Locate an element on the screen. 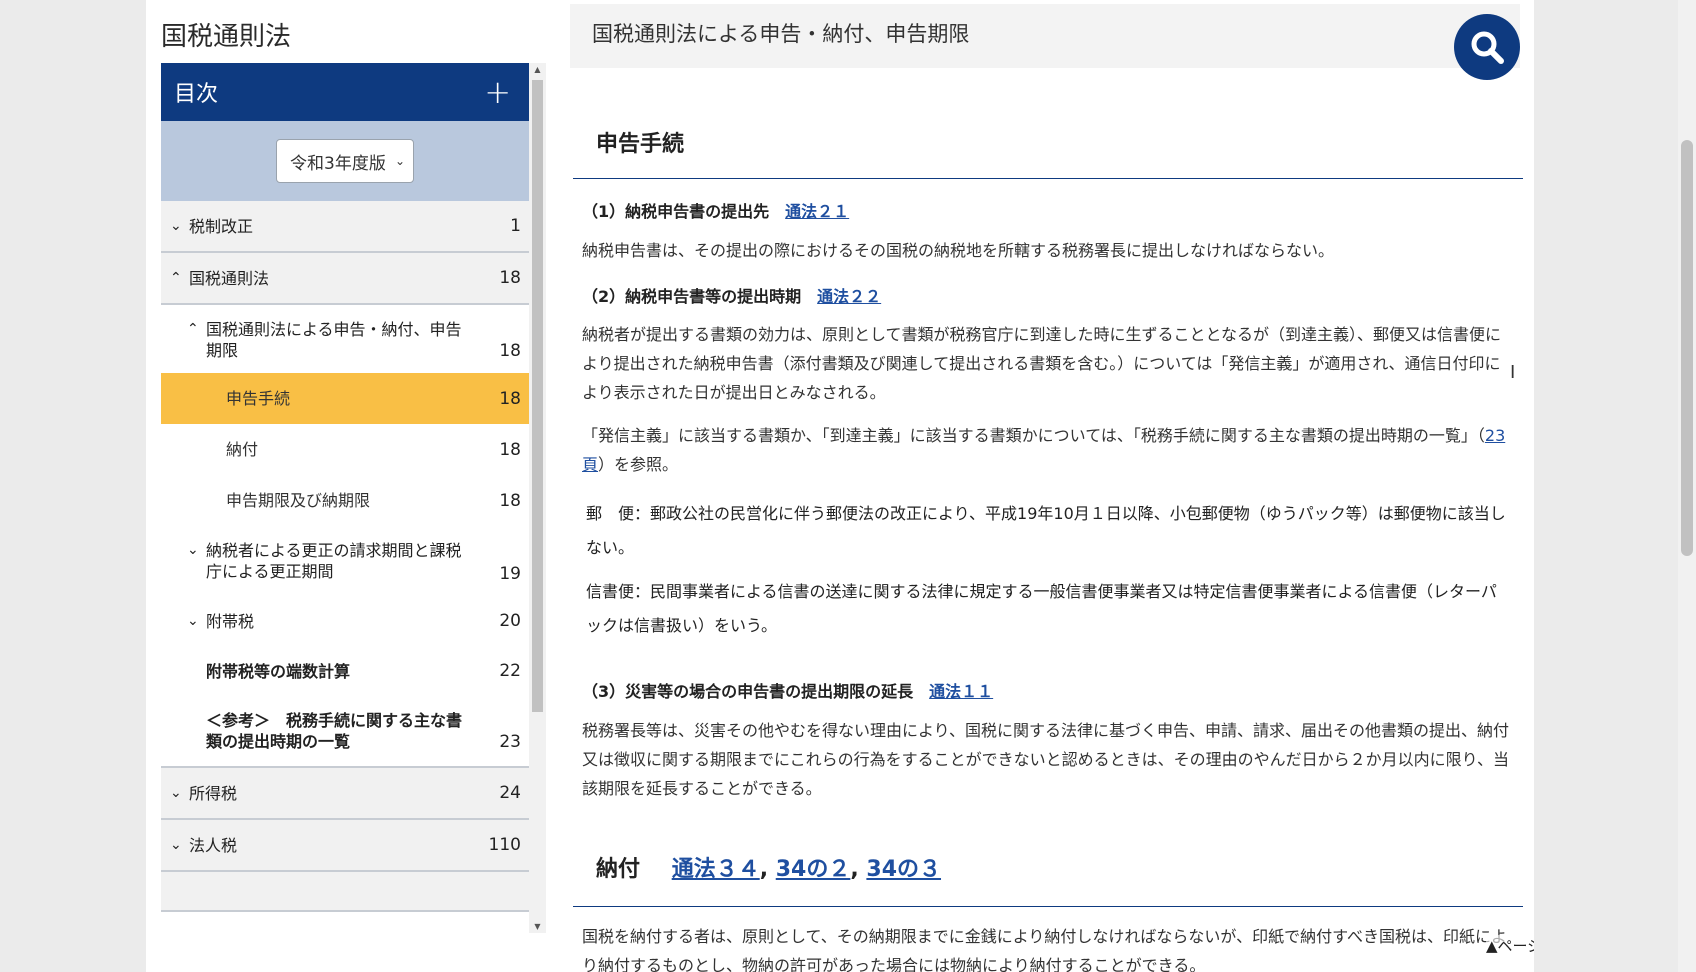 Image resolution: width=1696 pixels, height=972 pixels. toc-item-page: 110 is located at coordinates (504, 845).